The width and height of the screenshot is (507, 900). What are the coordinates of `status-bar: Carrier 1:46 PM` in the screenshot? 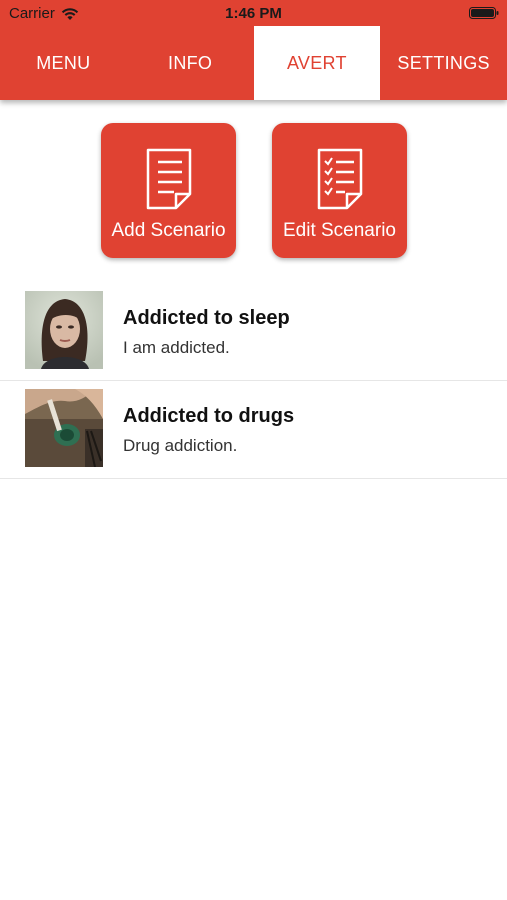 It's located at (253, 13).